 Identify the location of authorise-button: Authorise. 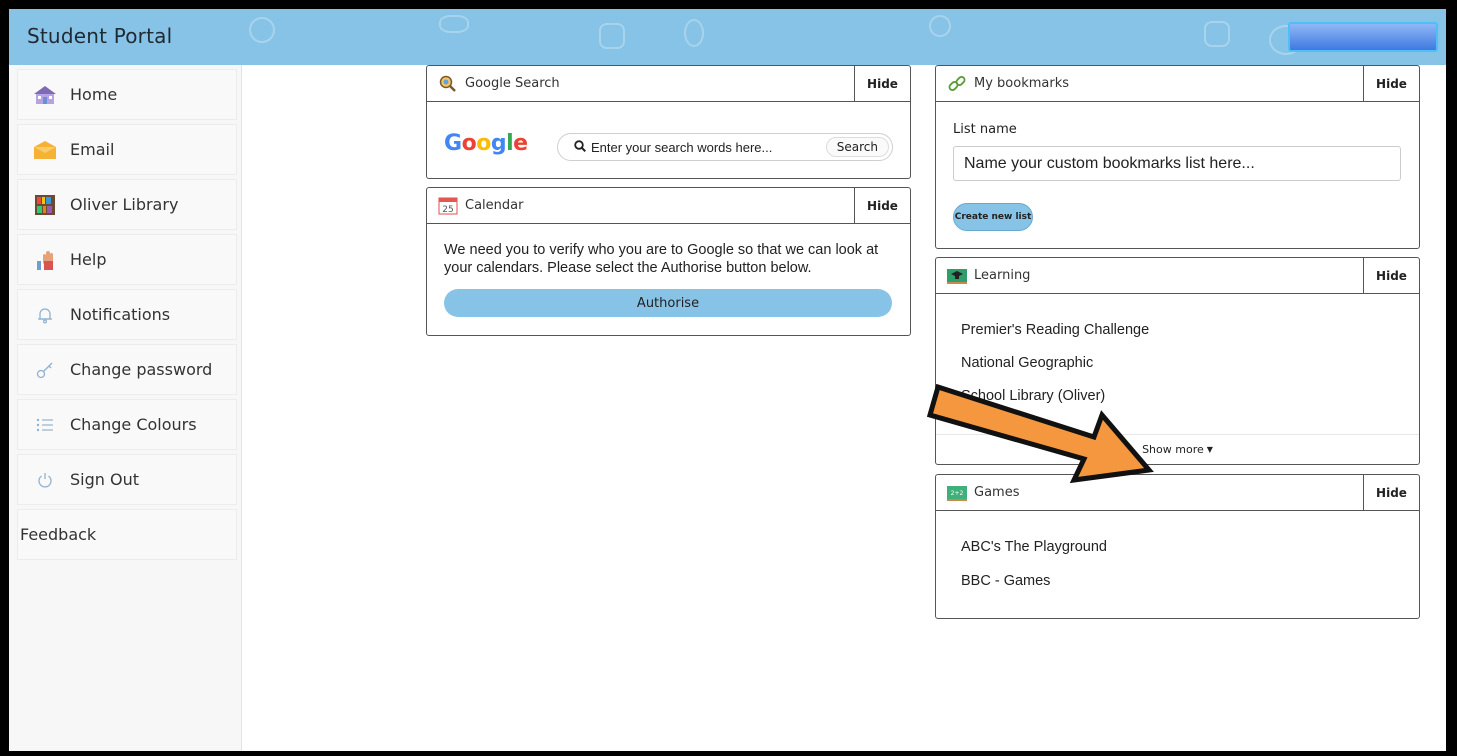
(668, 303).